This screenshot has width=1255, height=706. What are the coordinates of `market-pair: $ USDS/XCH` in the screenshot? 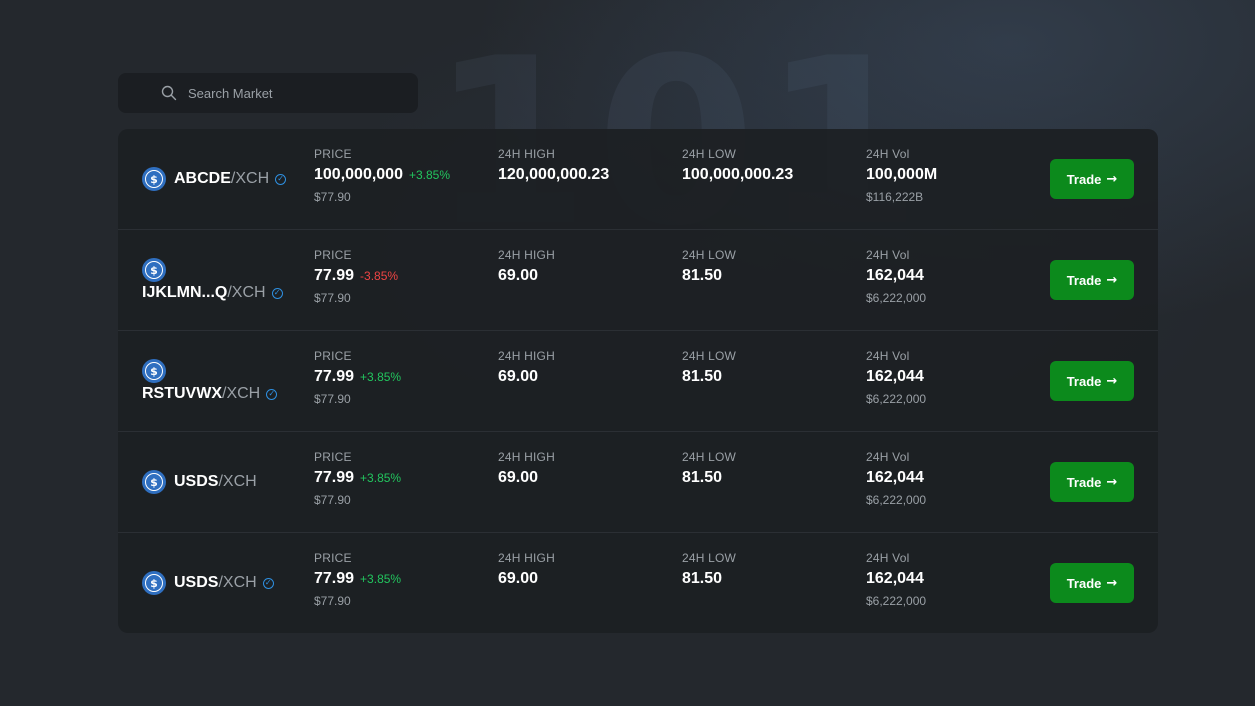 It's located at (227, 482).